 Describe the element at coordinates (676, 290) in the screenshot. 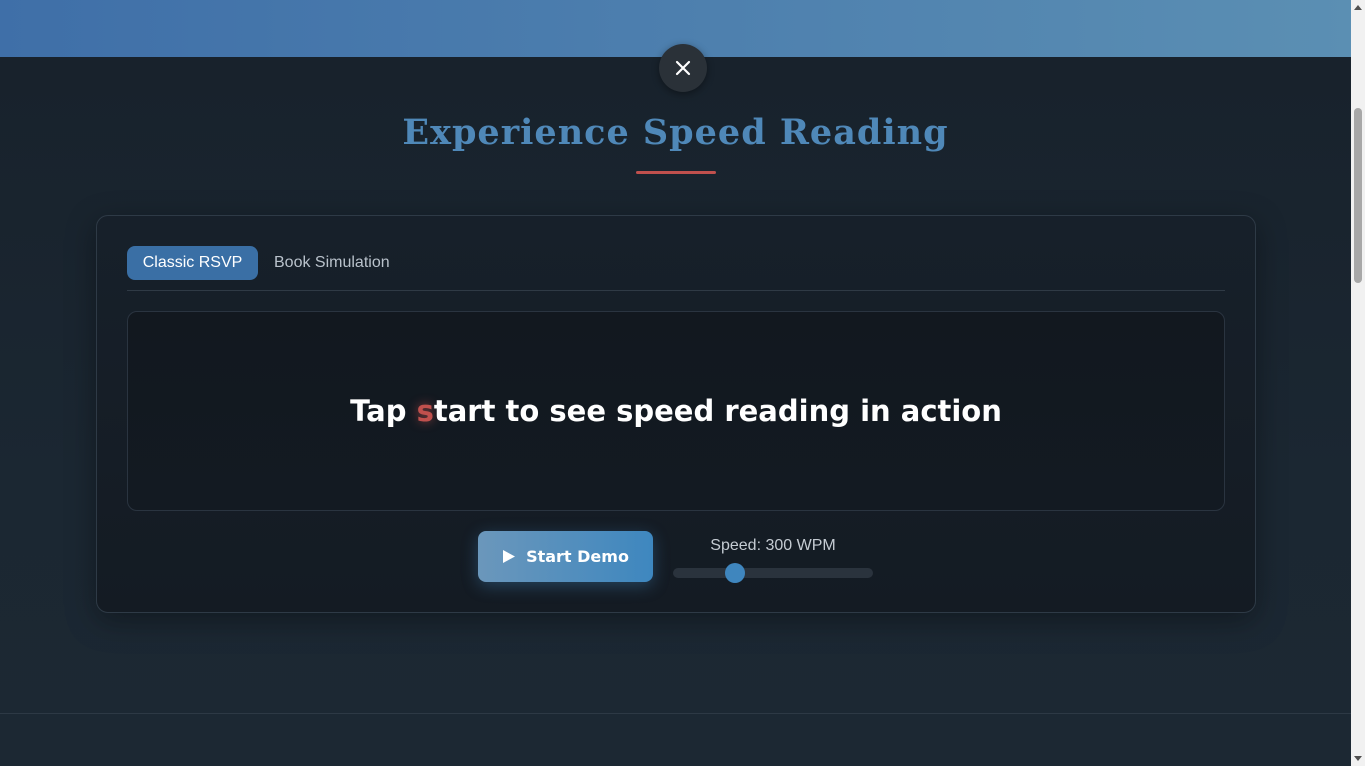

I see `tab-divider` at that location.